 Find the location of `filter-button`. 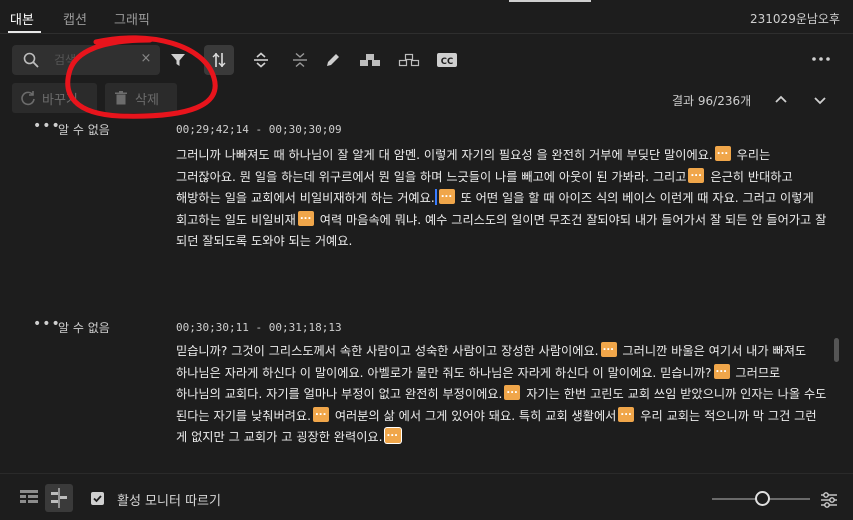

filter-button is located at coordinates (178, 60).